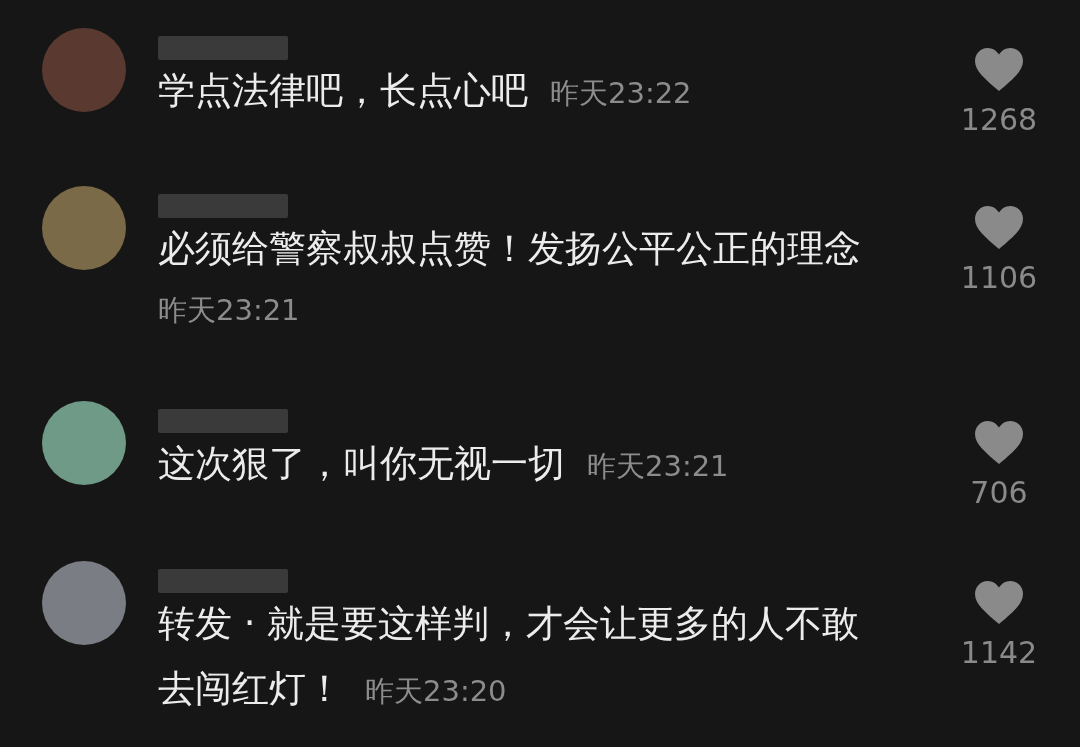 The width and height of the screenshot is (1080, 747). What do you see at coordinates (436, 691) in the screenshot?
I see `timestamp: 昨天23:20` at bounding box center [436, 691].